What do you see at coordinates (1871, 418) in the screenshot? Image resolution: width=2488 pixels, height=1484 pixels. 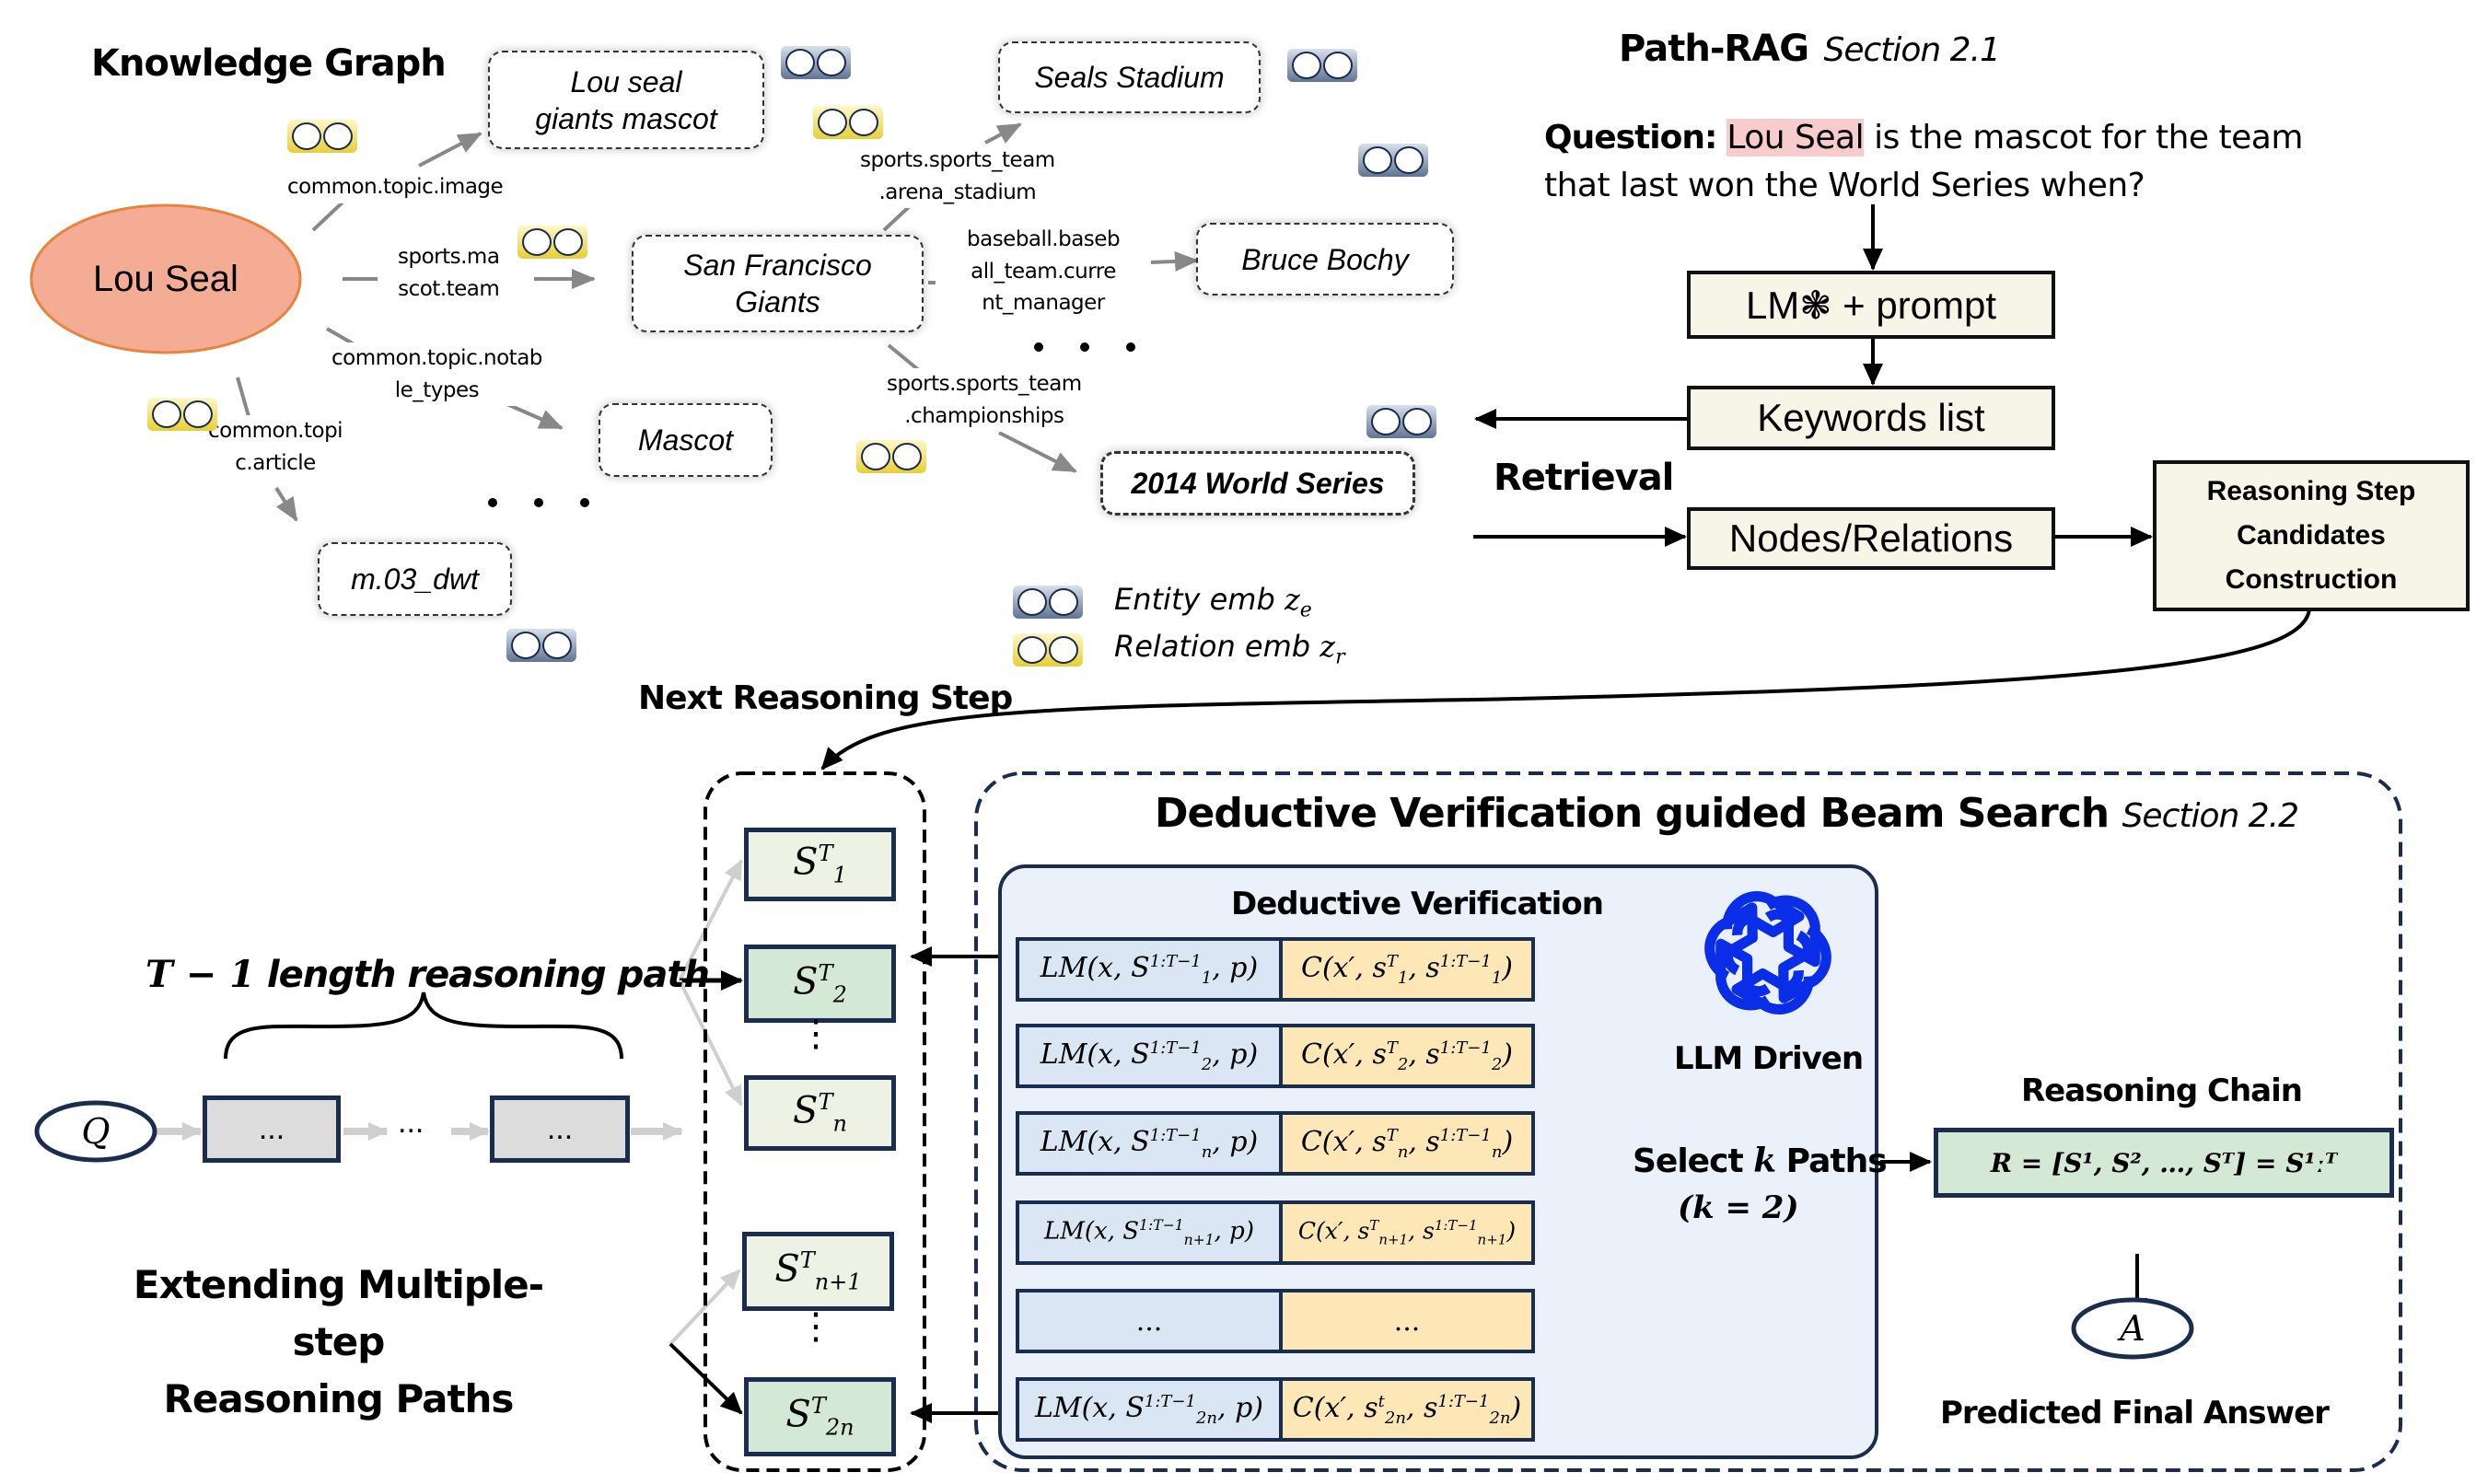 I see `keywords-list-box: Keywords list` at bounding box center [1871, 418].